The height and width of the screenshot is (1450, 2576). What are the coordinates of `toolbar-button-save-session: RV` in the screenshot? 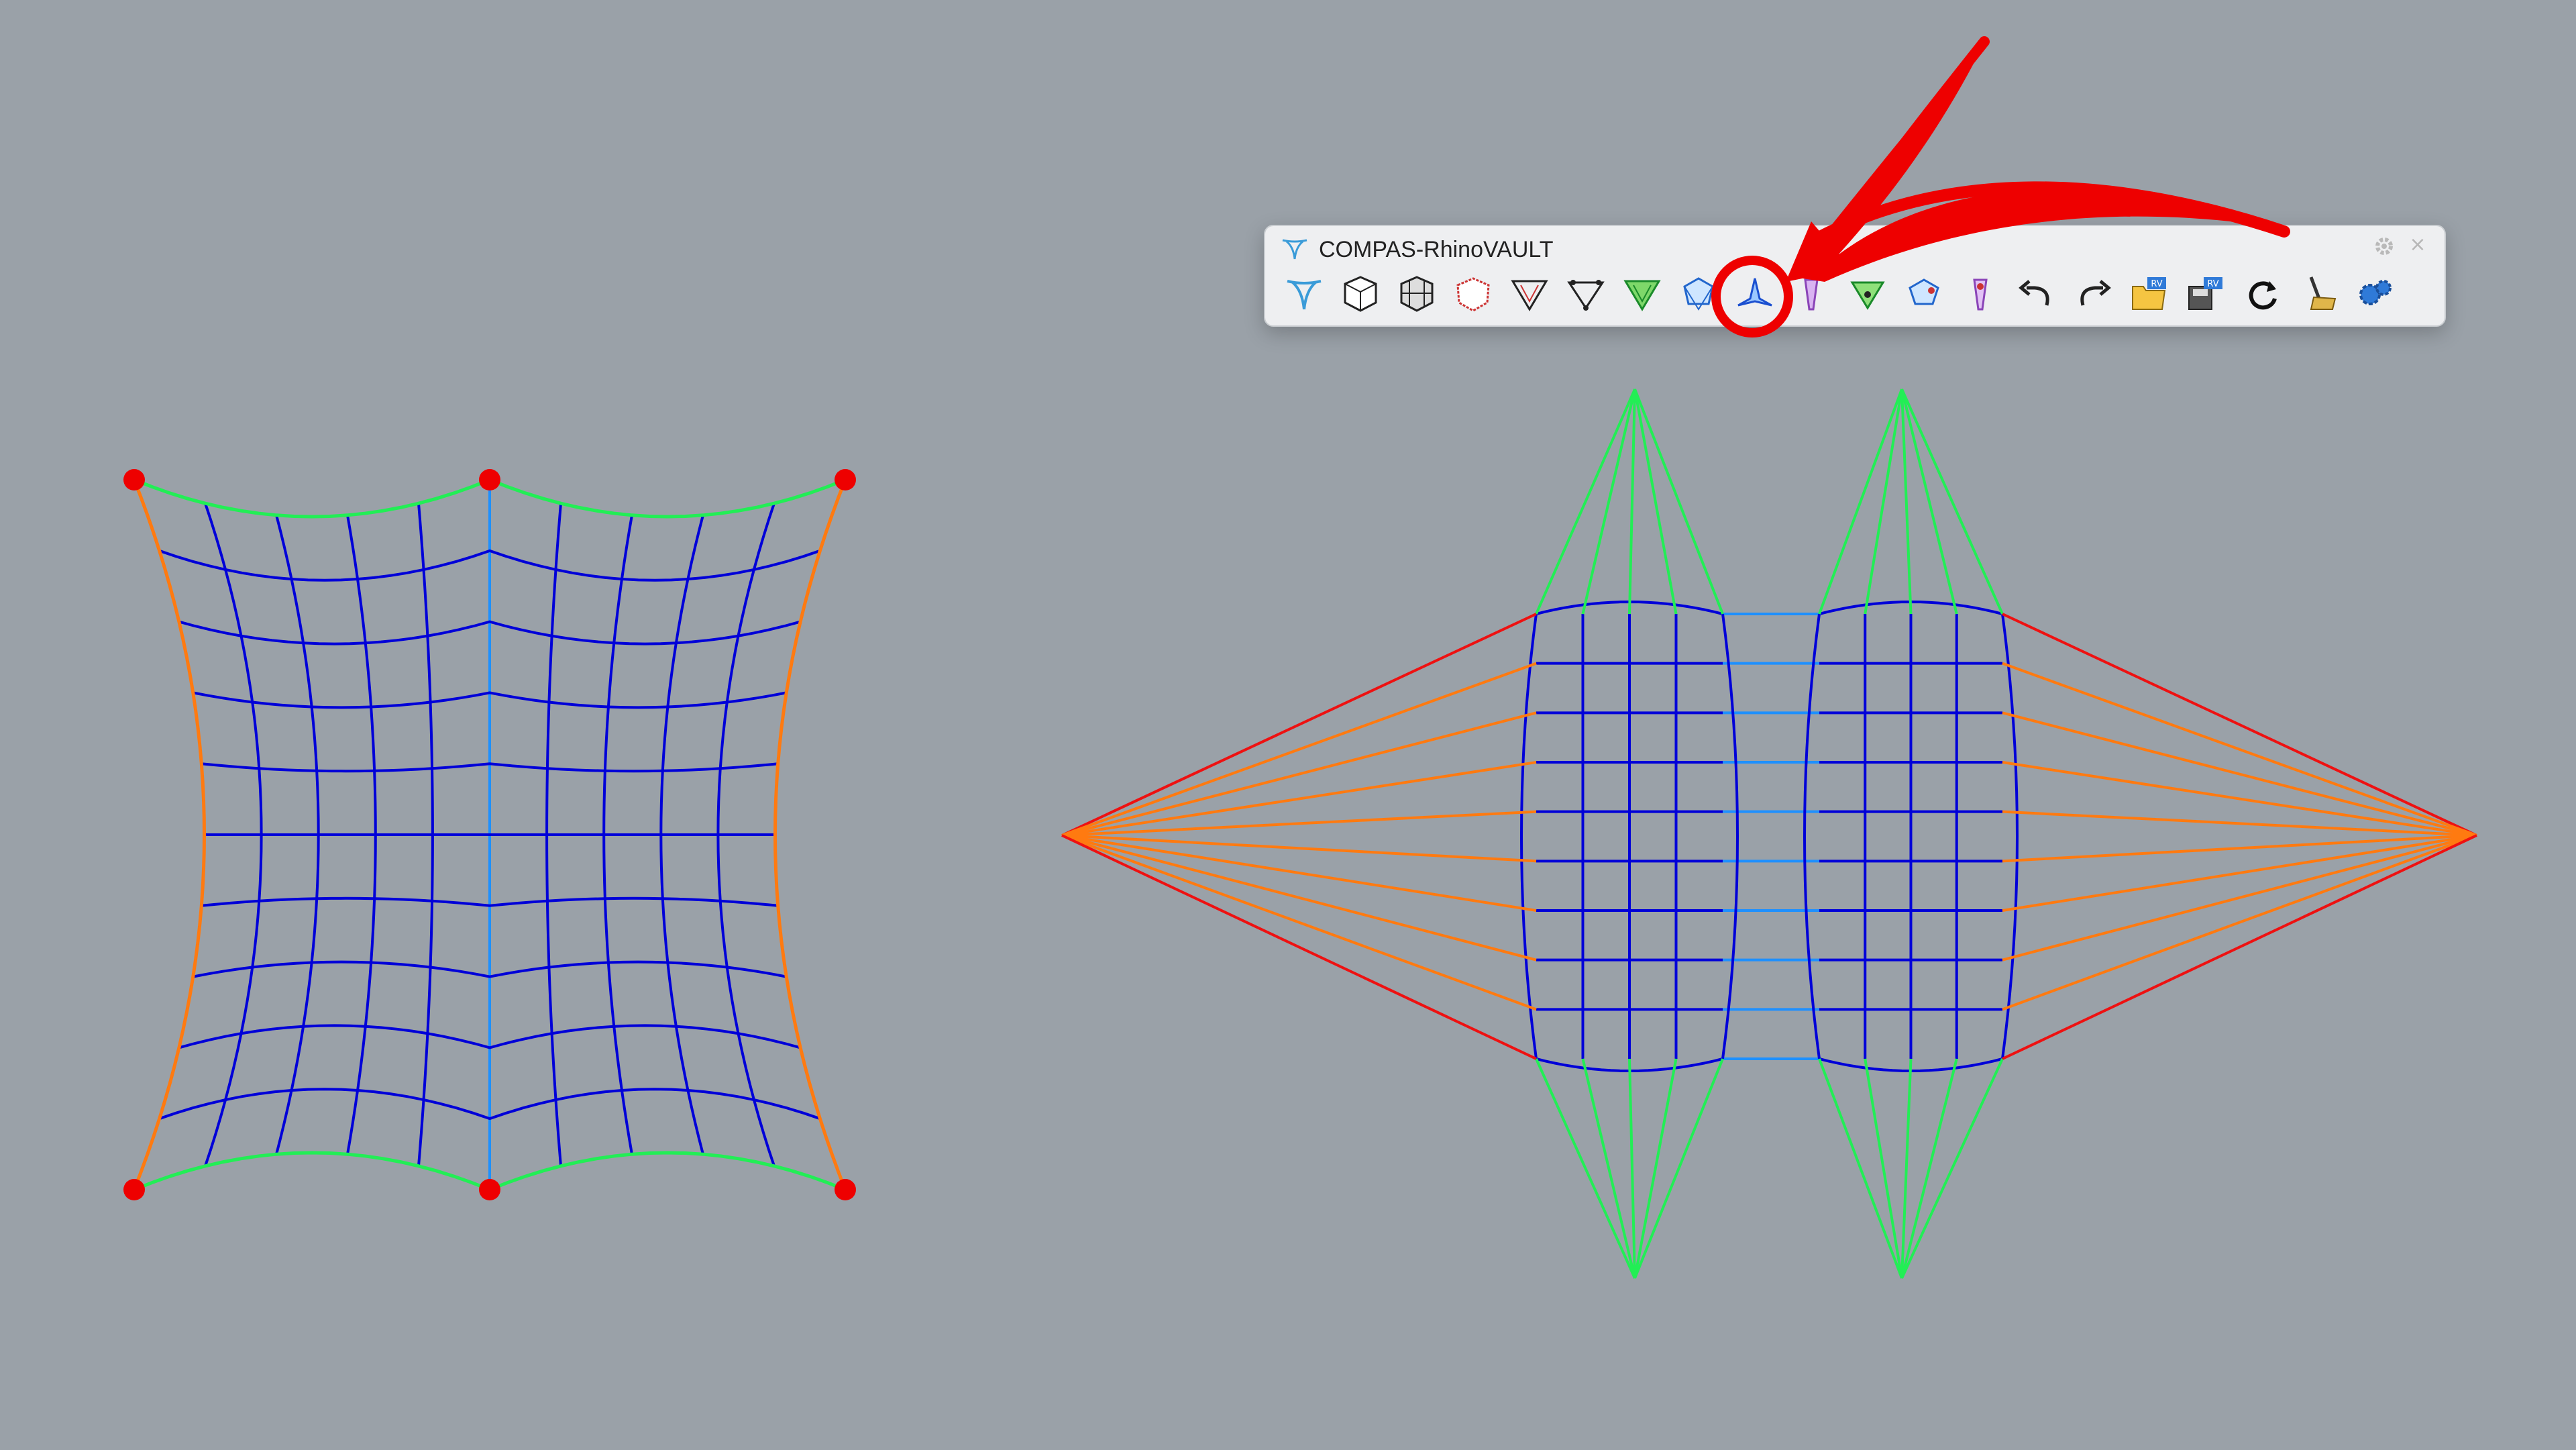 It's located at (2206, 294).